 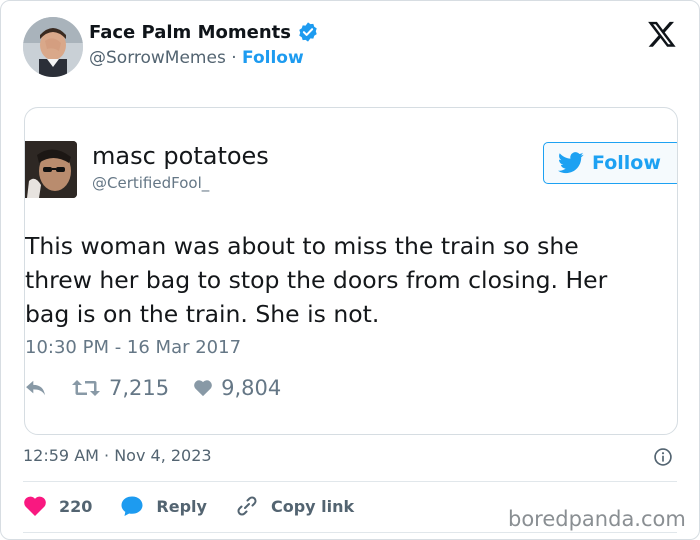 I want to click on quoted-author-handle: @CertifiedFool_, so click(x=151, y=183).